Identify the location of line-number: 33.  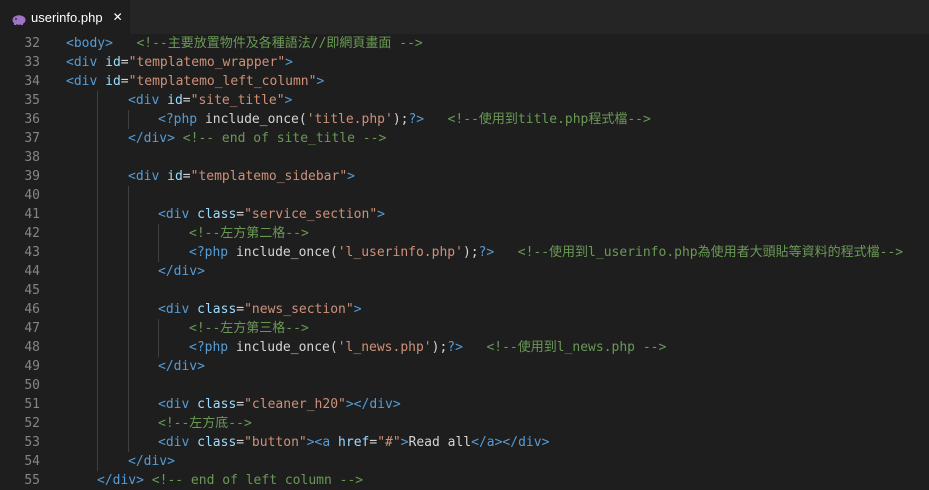
(32, 62).